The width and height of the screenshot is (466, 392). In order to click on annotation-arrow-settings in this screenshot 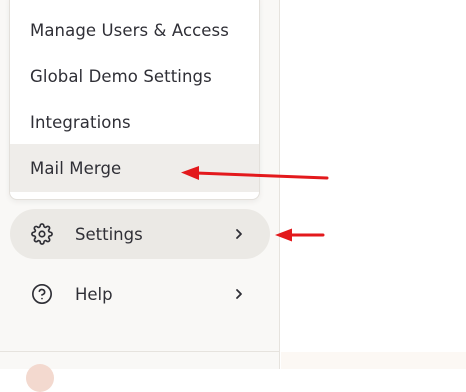, I will do `click(300, 235)`.